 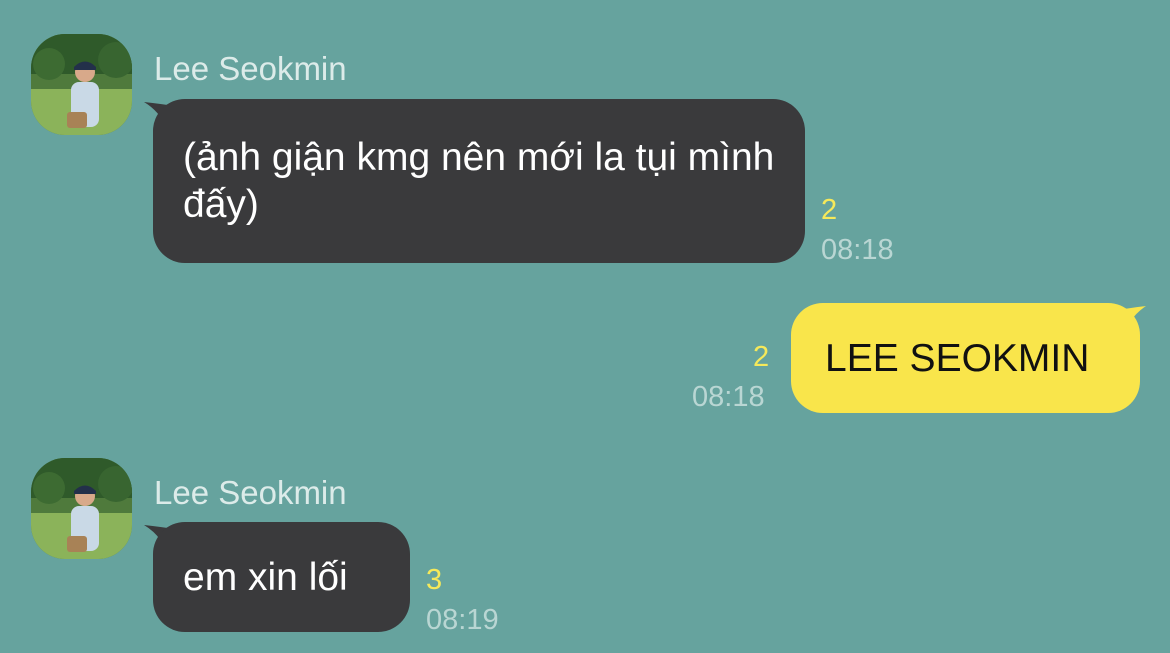 I want to click on unread-count: 3, so click(x=434, y=580).